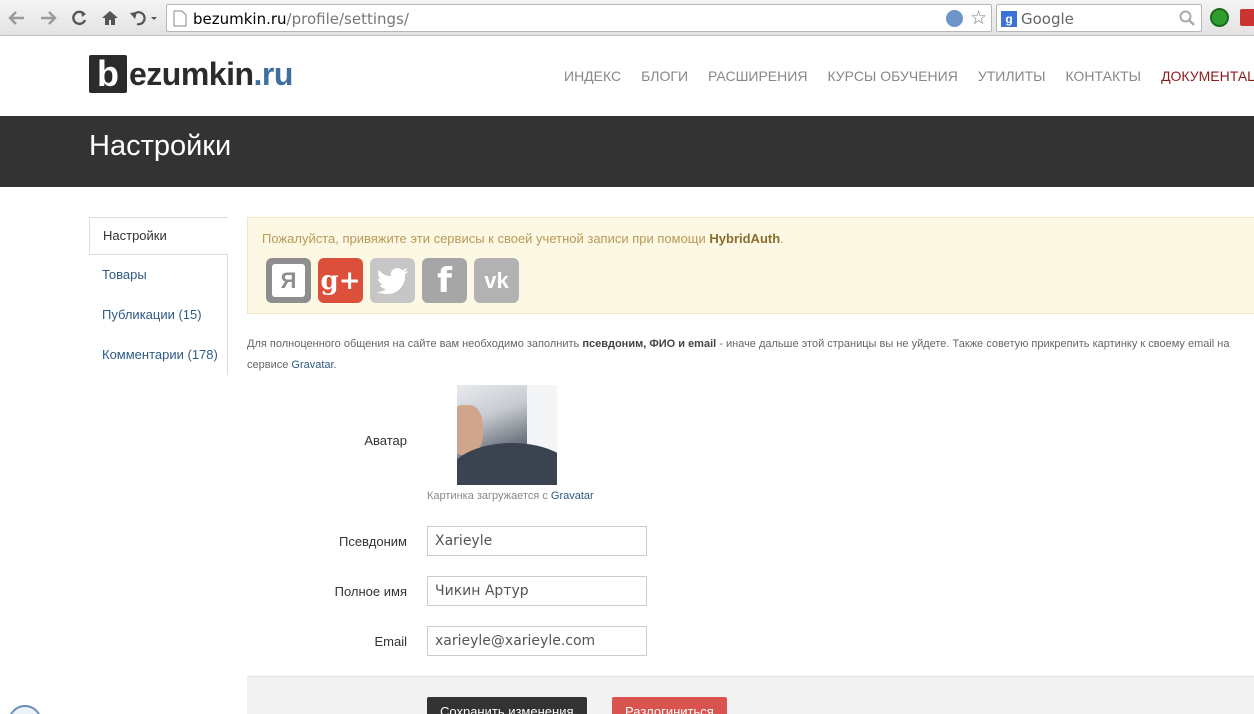  What do you see at coordinates (757, 76) in the screenshot?
I see `nav-extensions: Расширения` at bounding box center [757, 76].